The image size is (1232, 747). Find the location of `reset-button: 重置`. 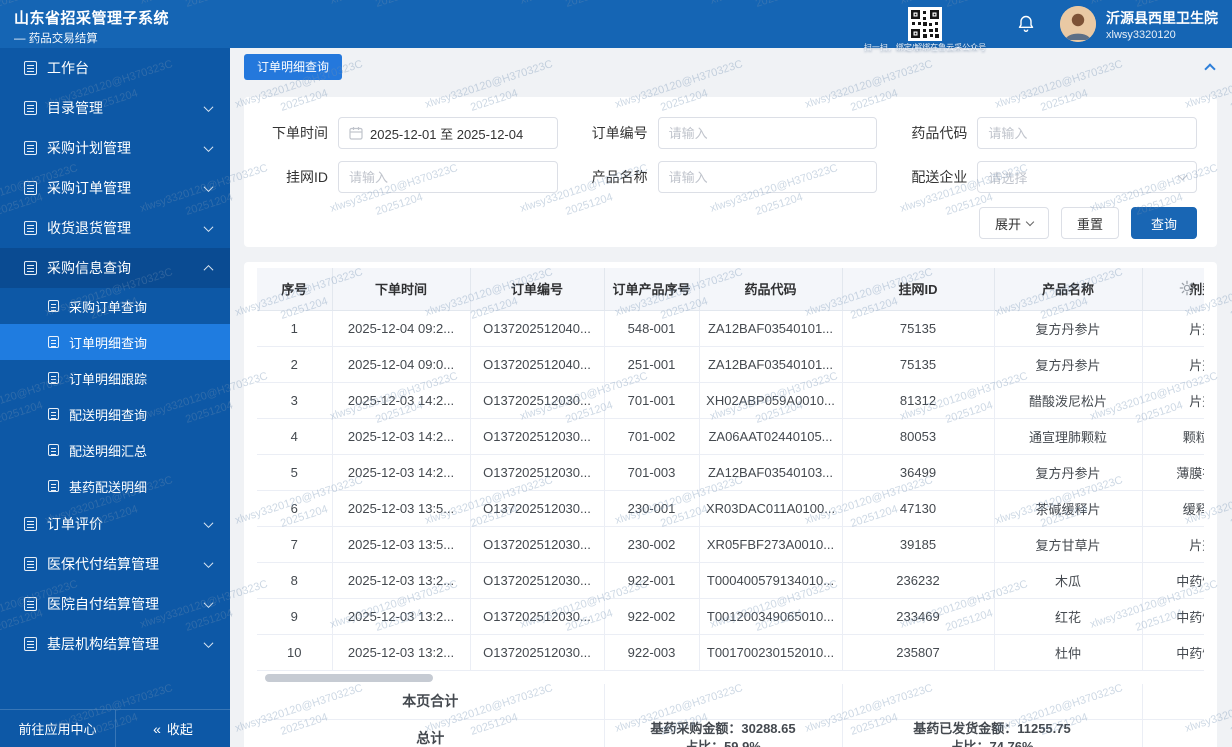

reset-button: 重置 is located at coordinates (1089, 223).